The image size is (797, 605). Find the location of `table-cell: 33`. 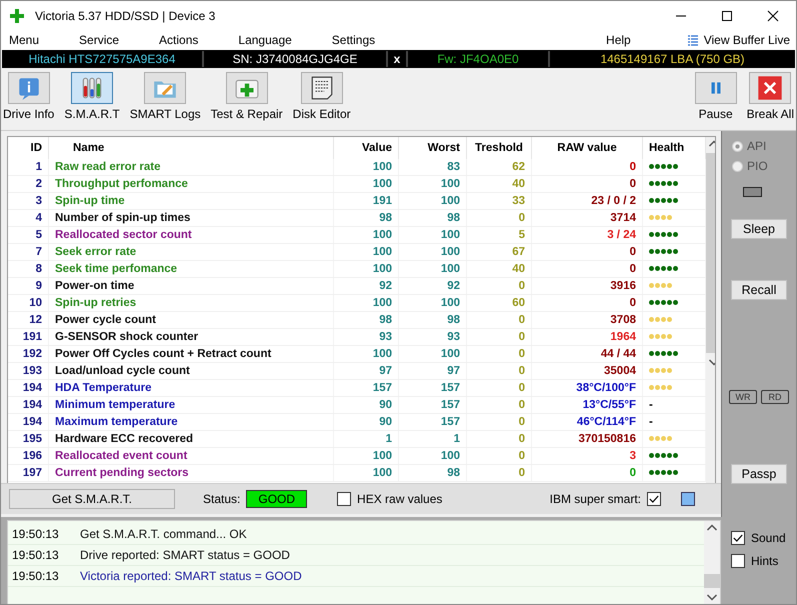

table-cell: 33 is located at coordinates (499, 201).